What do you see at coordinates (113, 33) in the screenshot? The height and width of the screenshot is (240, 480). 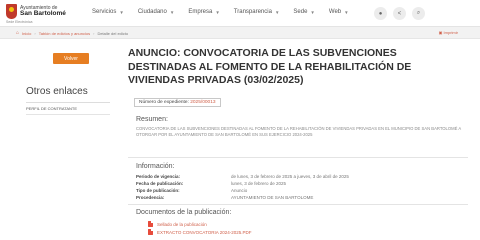 I see `breadcrumb-item-current: Detalle del edicto` at bounding box center [113, 33].